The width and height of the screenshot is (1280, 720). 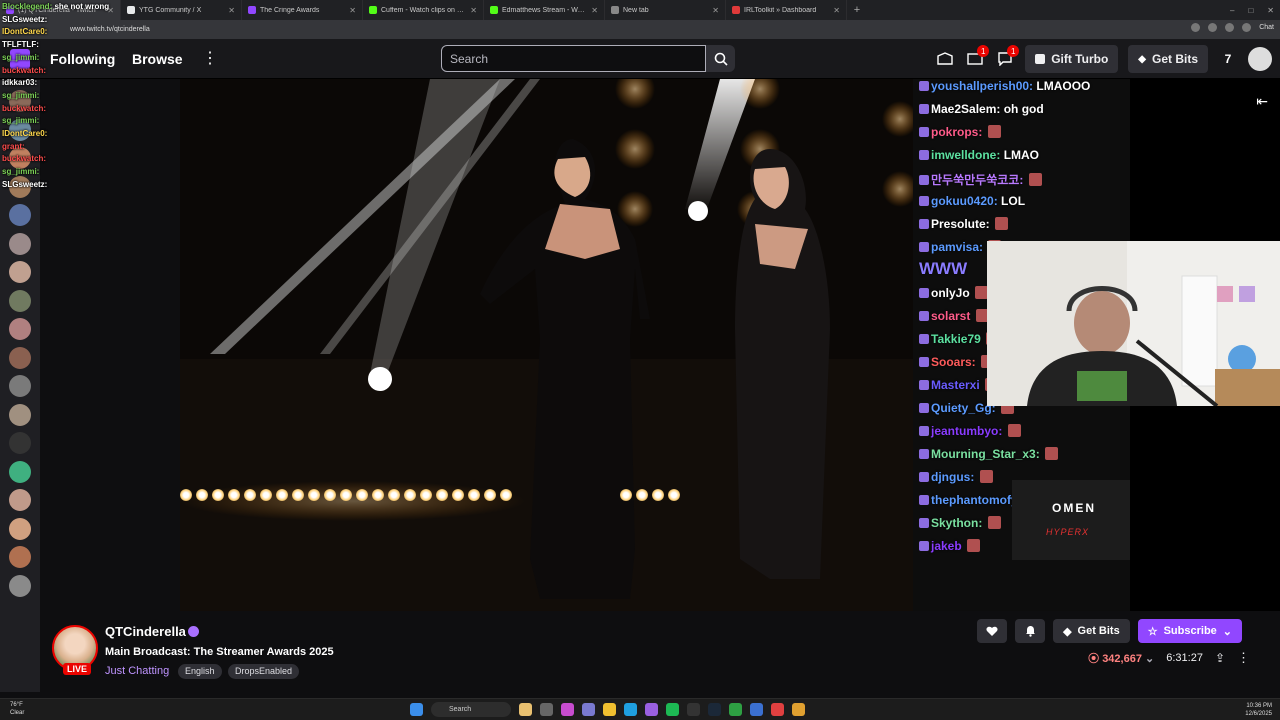 I want to click on stream-chat-line: WWW, so click(x=943, y=269).